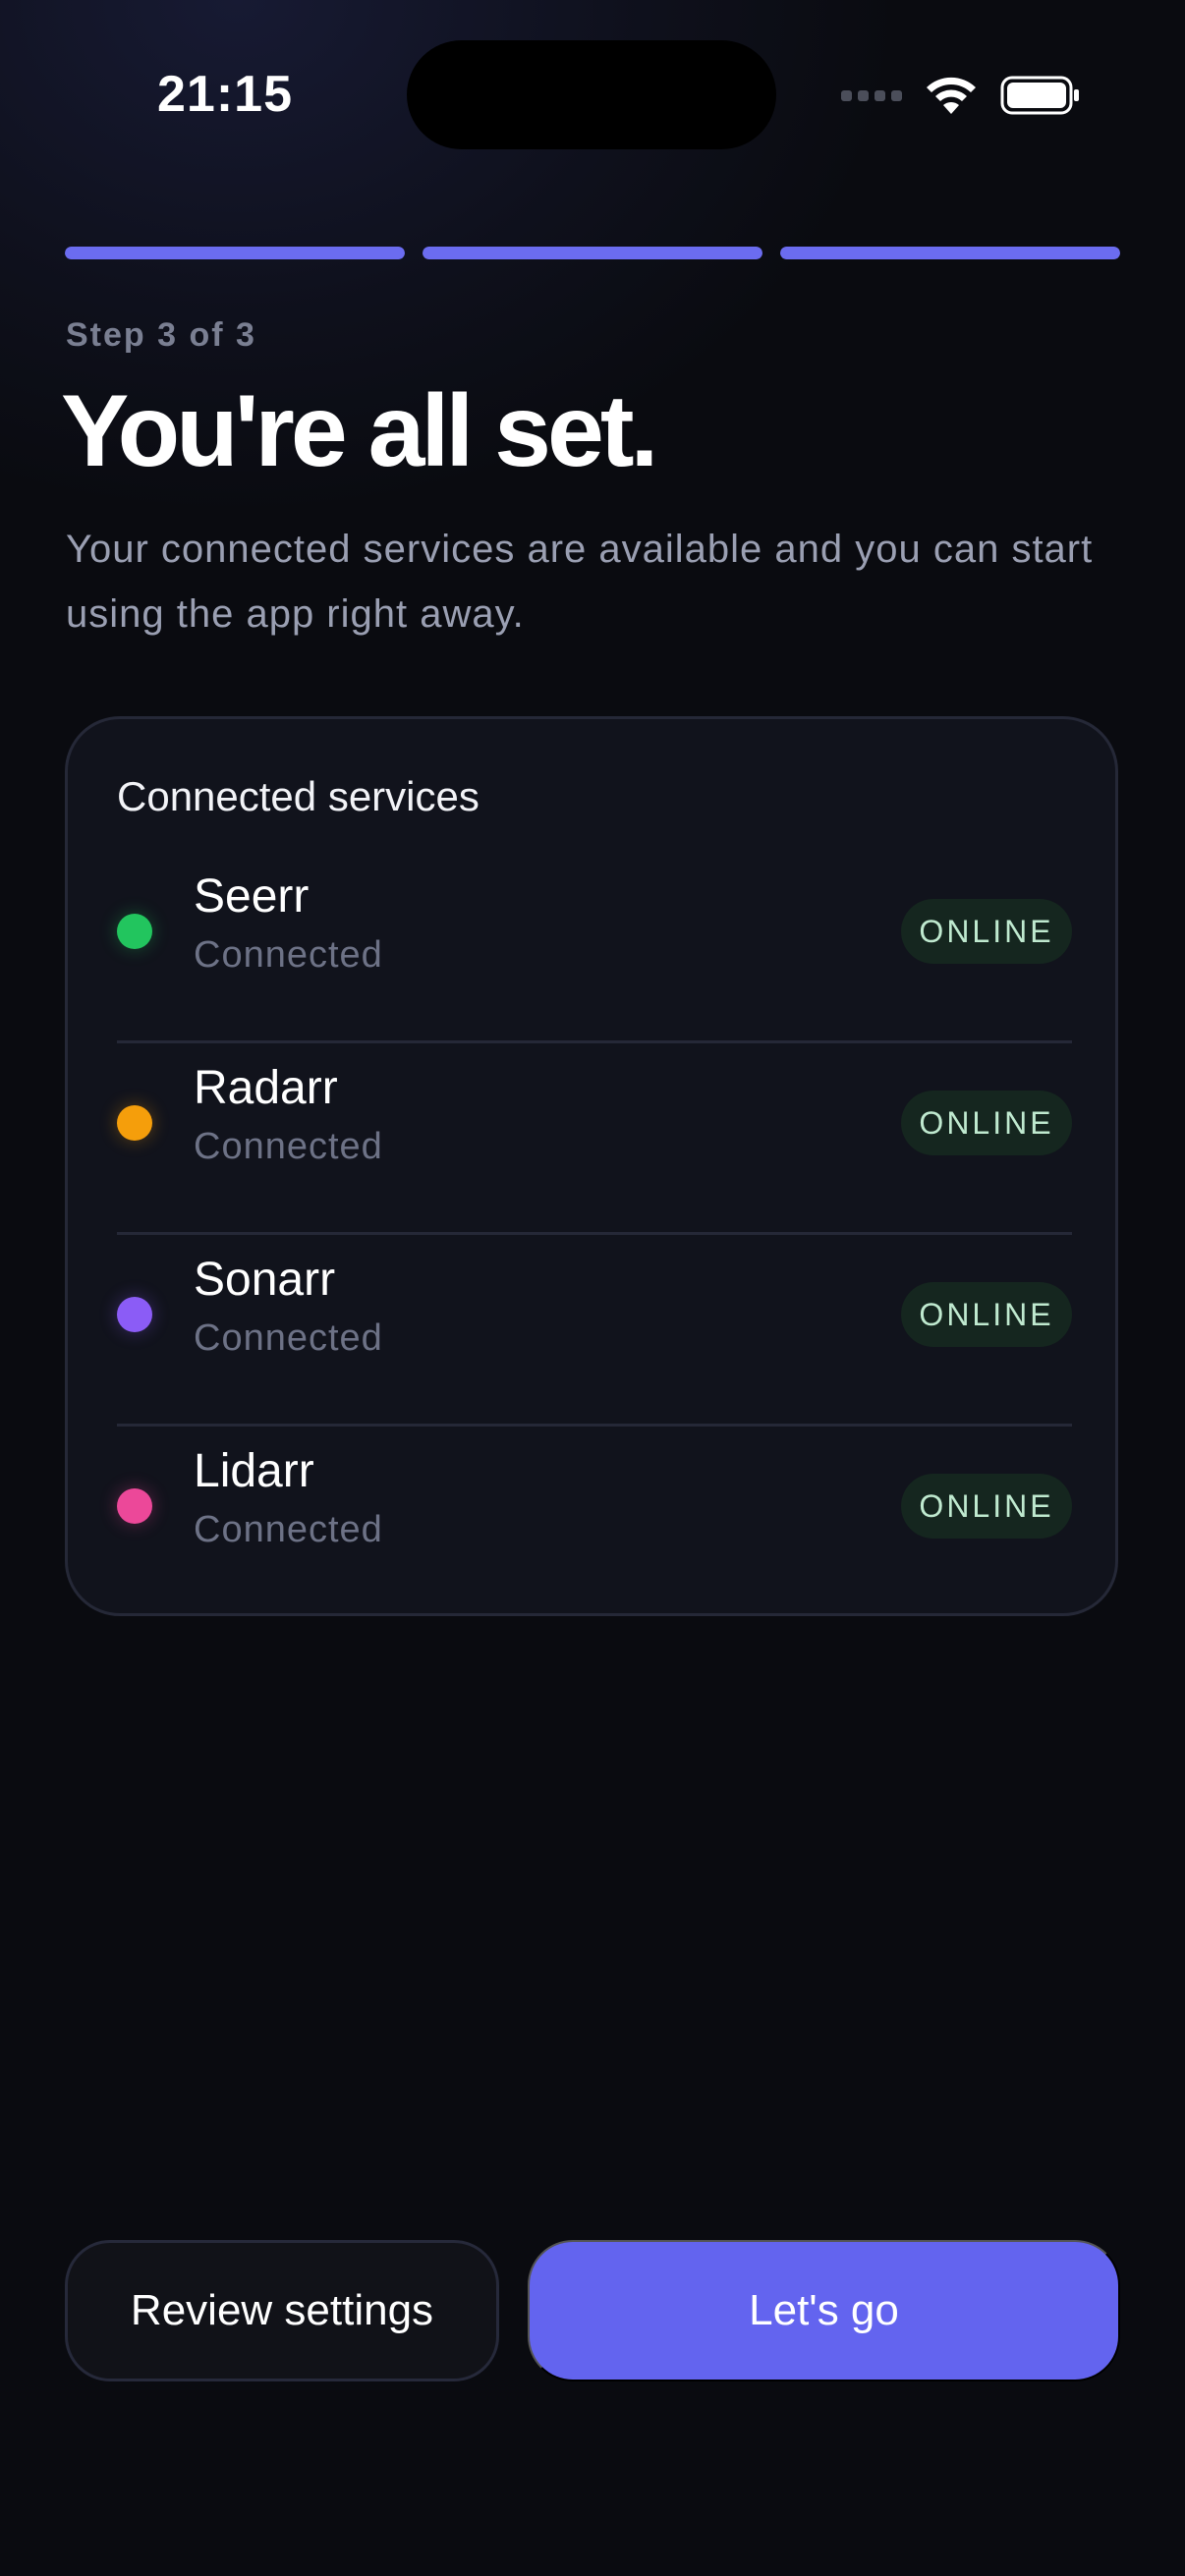 This screenshot has height=2576, width=1185. What do you see at coordinates (619, 945) in the screenshot?
I see `service-row-seerr: Seerr Connected ONLINE` at bounding box center [619, 945].